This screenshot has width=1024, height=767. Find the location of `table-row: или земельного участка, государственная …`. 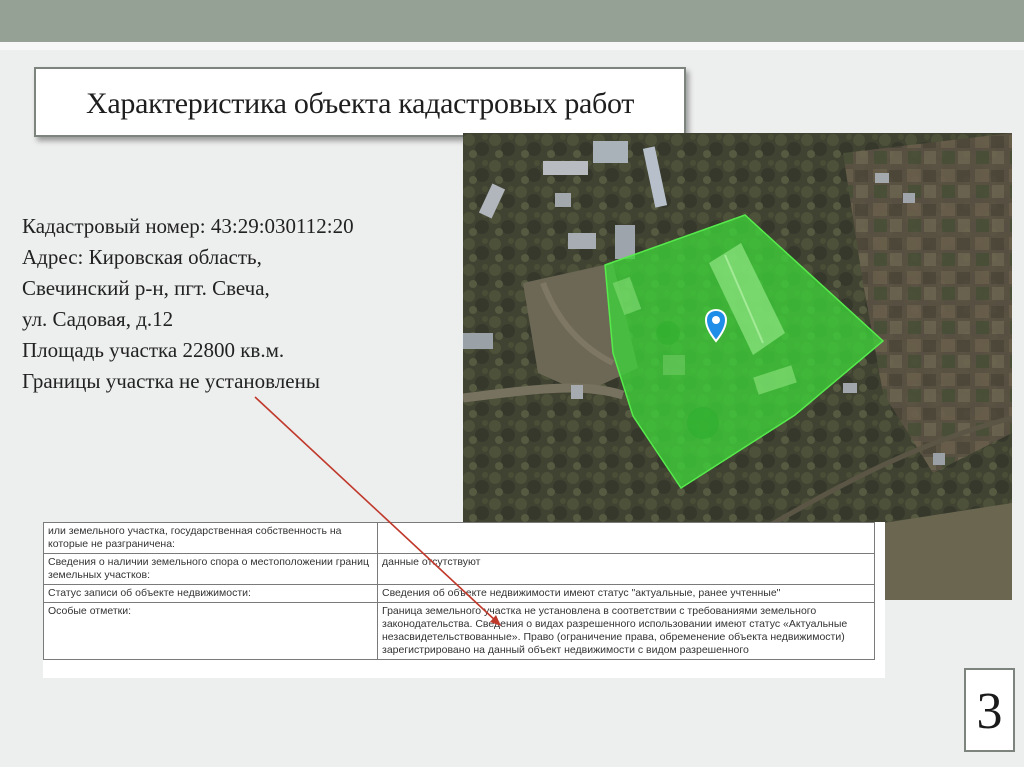

table-row: или земельного участка, государственная … is located at coordinates (459, 538).